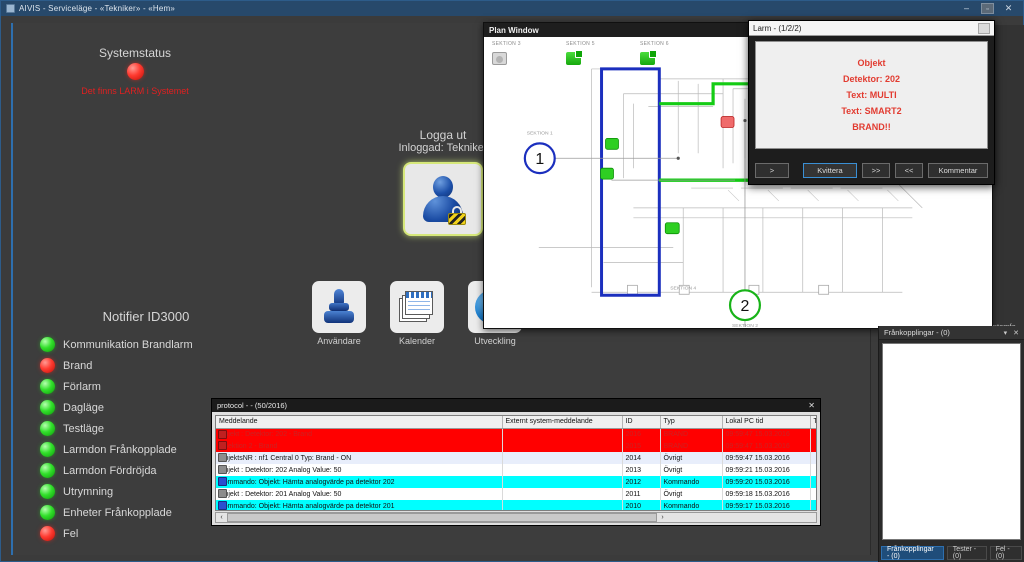  Describe the element at coordinates (917, 332) in the screenshot. I see `dock-title: Frånkopplingar - (0)` at that location.